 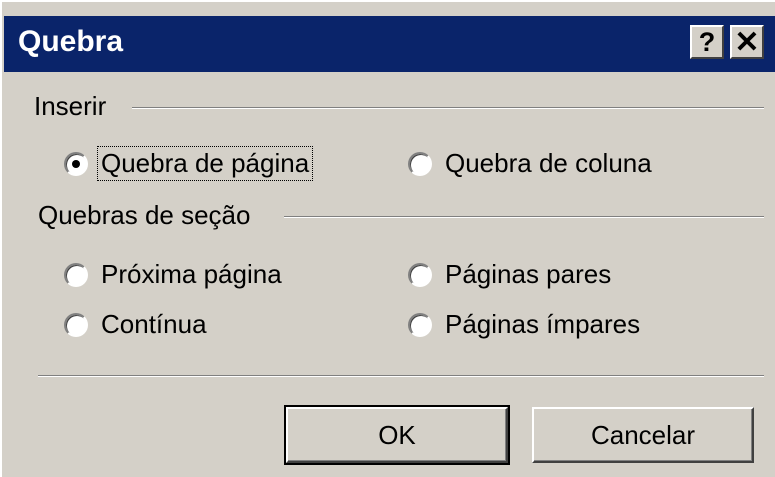 What do you see at coordinates (707, 42) in the screenshot?
I see `help-icon: ?` at bounding box center [707, 42].